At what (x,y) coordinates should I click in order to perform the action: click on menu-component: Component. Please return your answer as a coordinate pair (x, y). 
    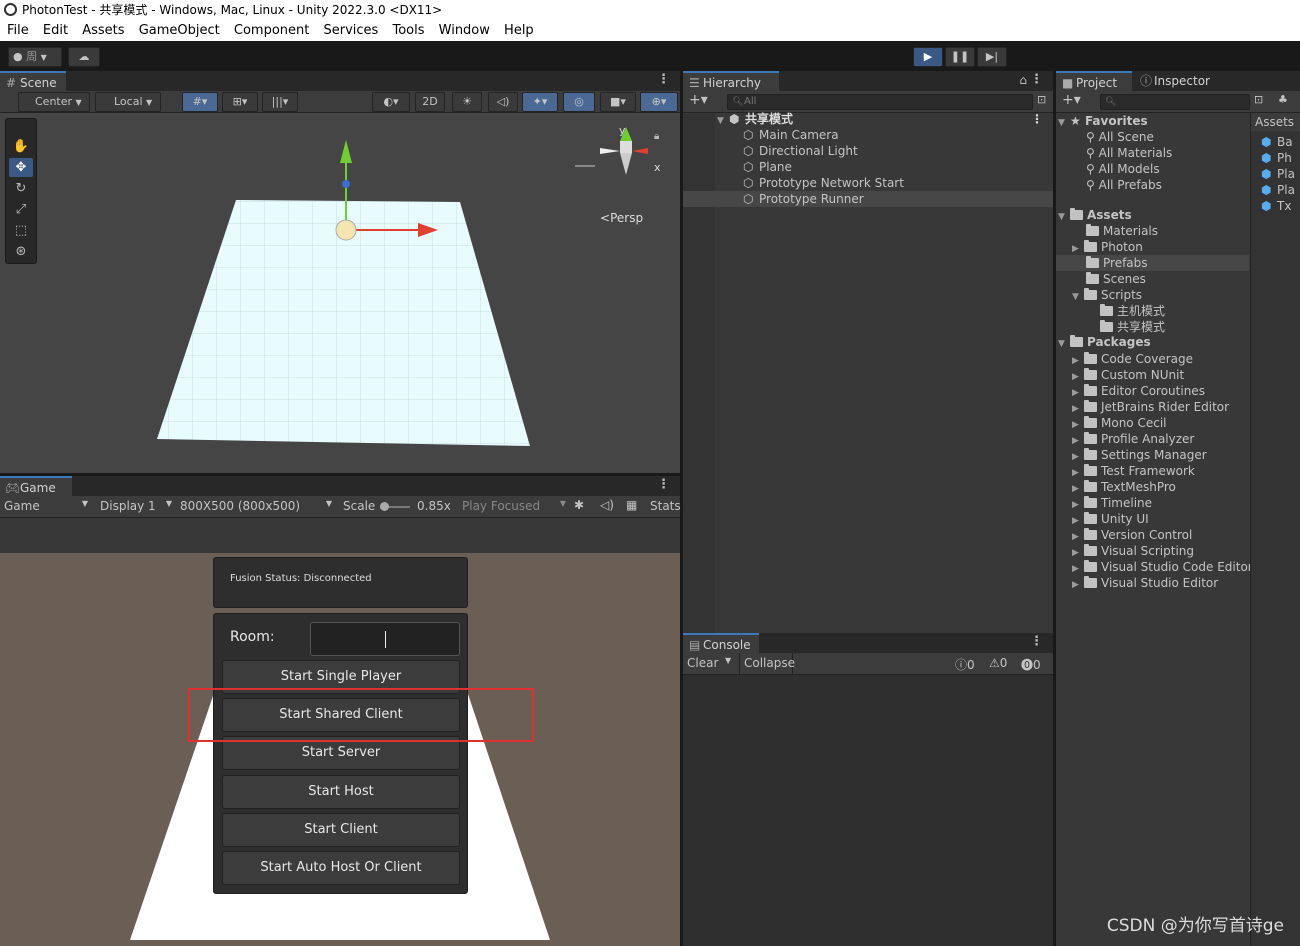
    Looking at the image, I should click on (273, 30).